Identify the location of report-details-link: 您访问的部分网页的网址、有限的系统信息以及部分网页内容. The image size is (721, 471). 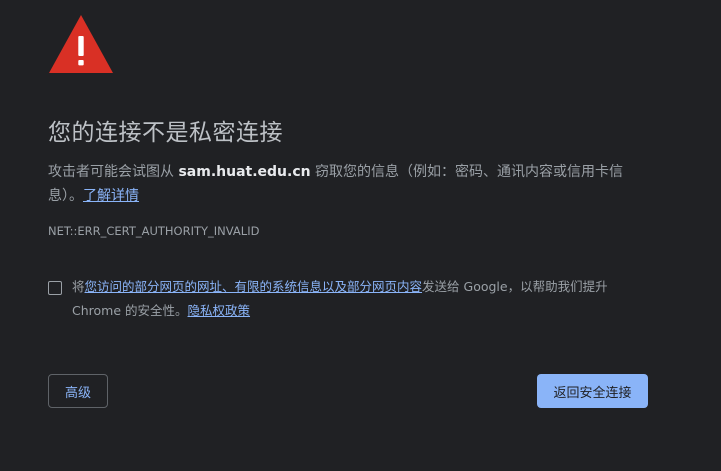
(254, 286).